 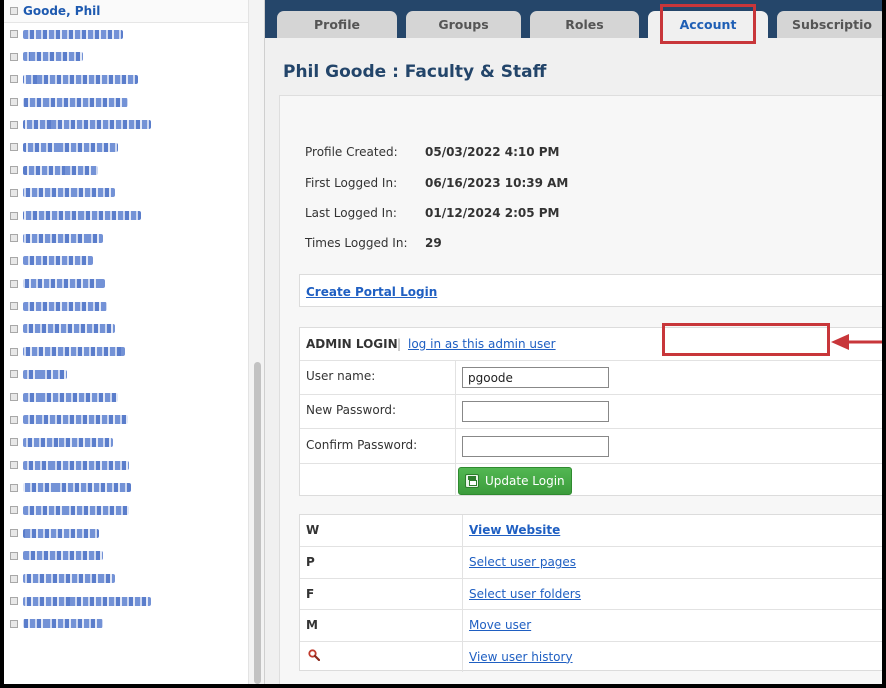 What do you see at coordinates (356, 243) in the screenshot?
I see `times-logged-in-label: Times Logged In:` at bounding box center [356, 243].